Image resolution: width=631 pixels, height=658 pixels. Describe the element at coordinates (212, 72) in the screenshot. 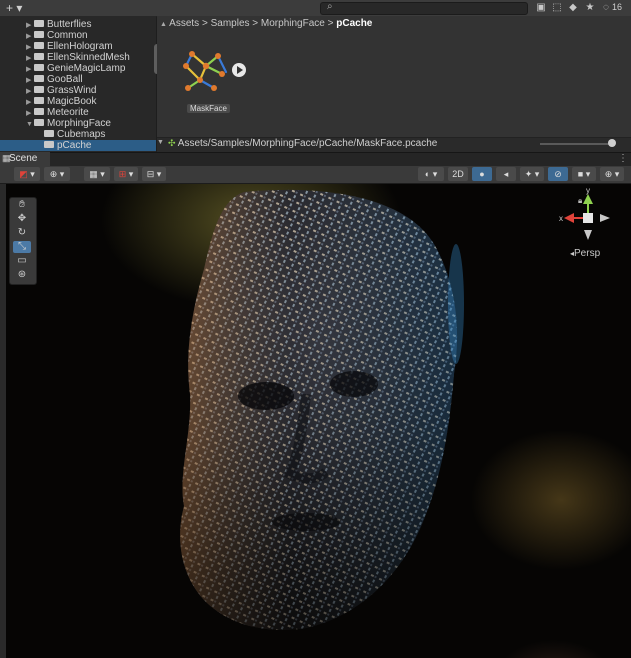

I see `point-cache-asset-icon` at that location.